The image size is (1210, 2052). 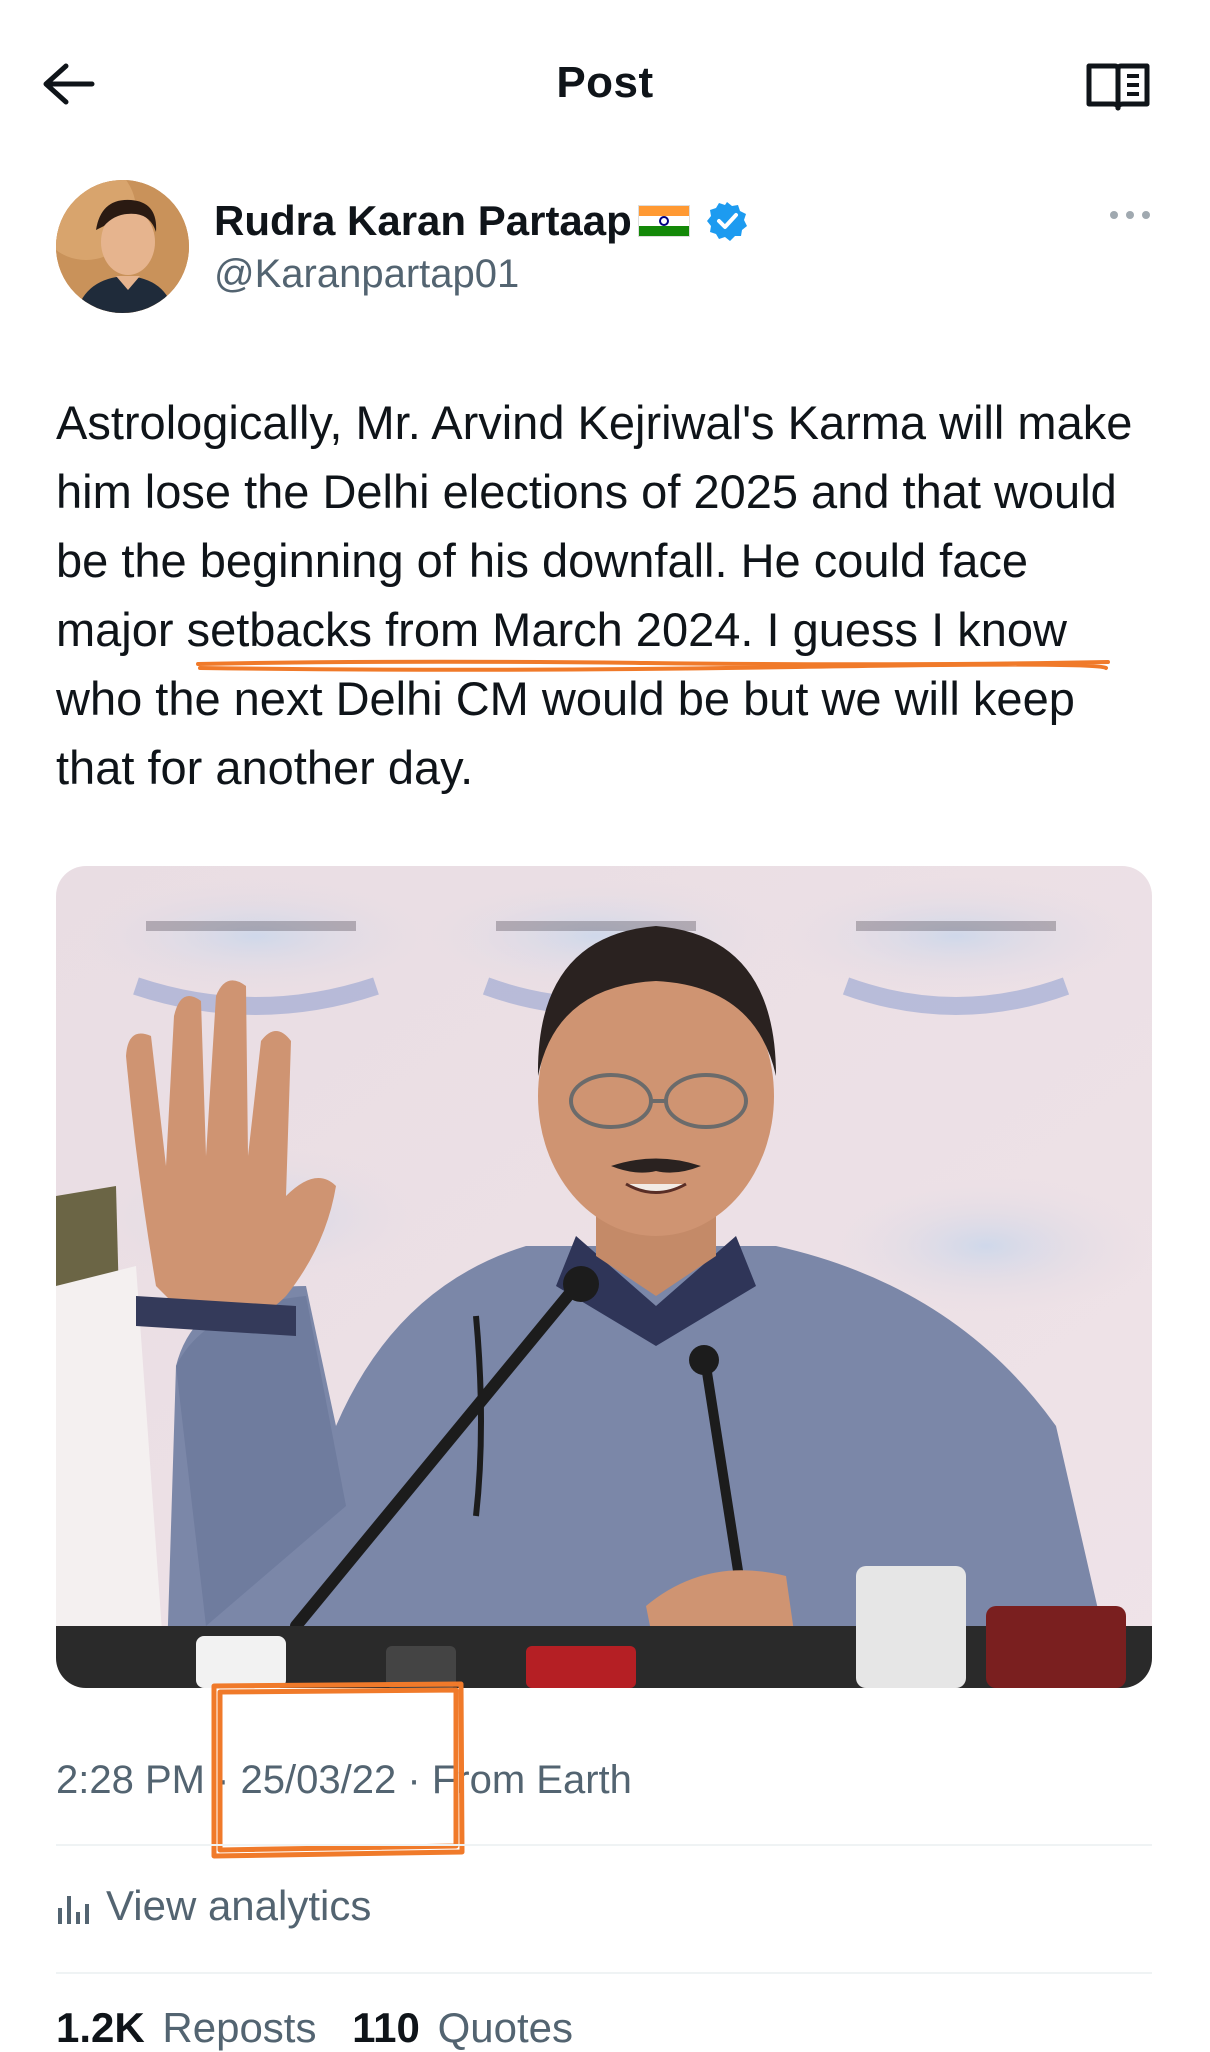 I want to click on more-button, so click(x=1130, y=215).